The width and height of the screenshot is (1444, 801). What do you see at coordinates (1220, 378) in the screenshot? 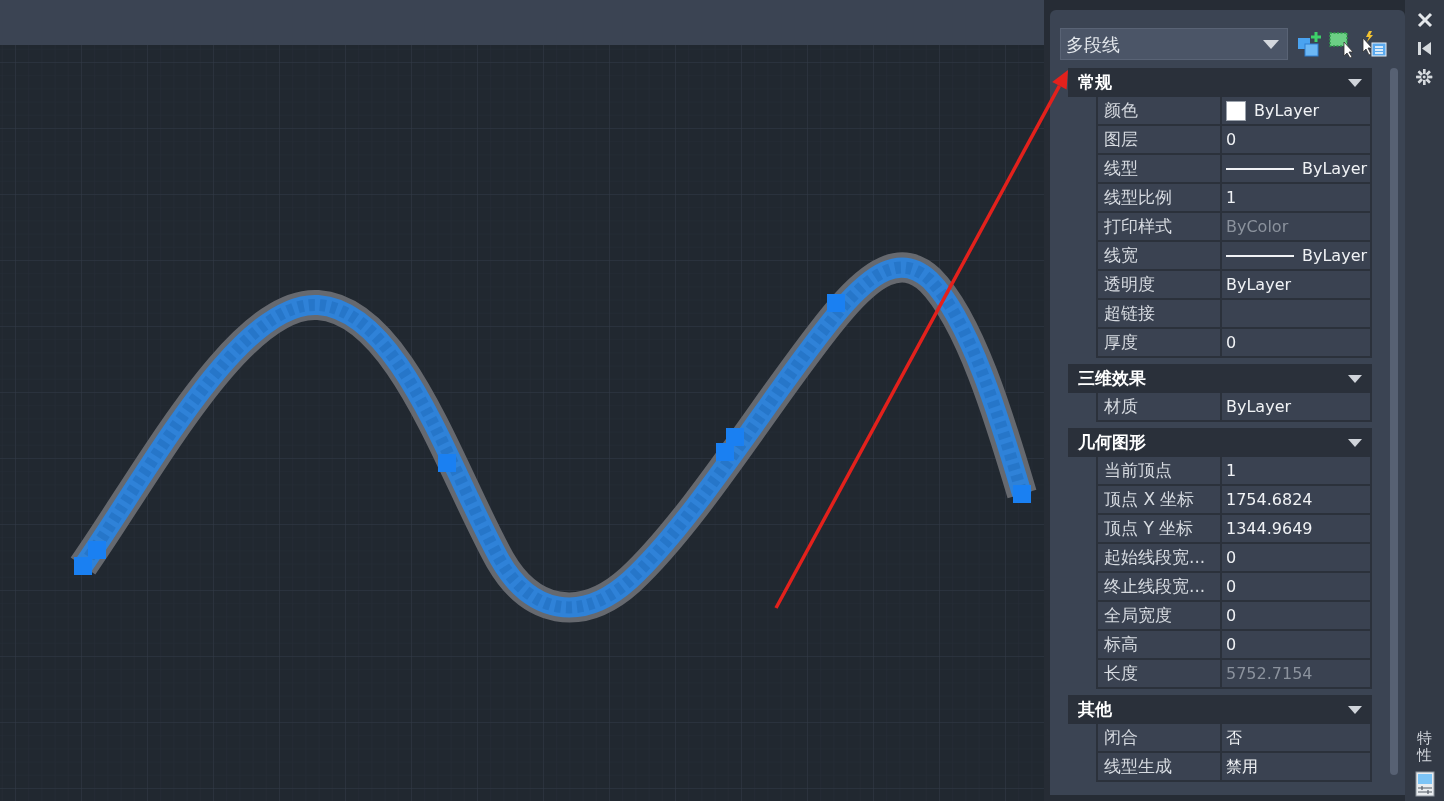
I see `section-header: 三维效果` at bounding box center [1220, 378].